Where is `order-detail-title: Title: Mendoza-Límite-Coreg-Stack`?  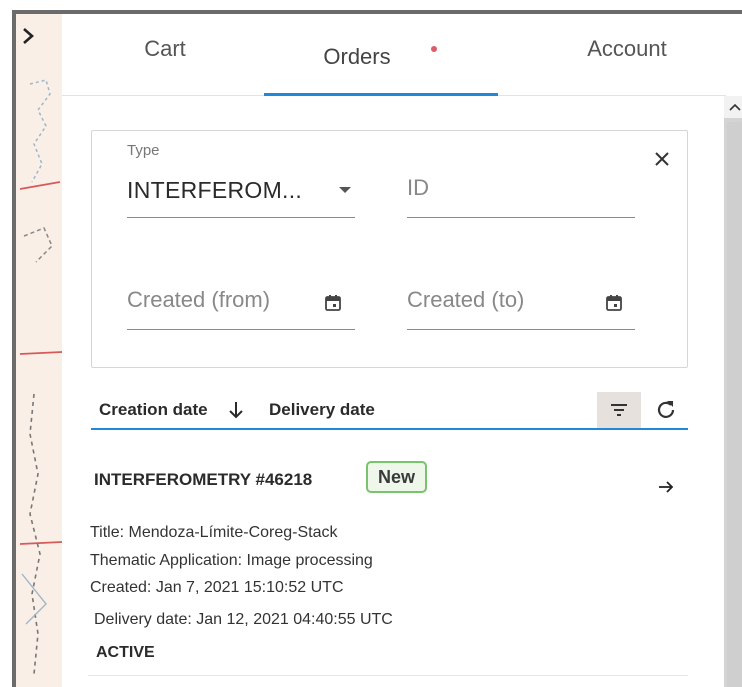
order-detail-title: Title: Mendoza-Límite-Coreg-Stack is located at coordinates (214, 532).